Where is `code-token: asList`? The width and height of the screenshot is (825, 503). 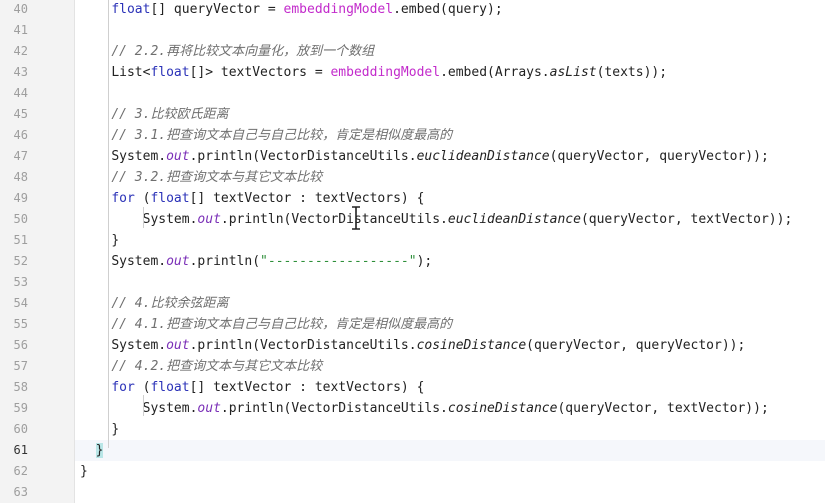
code-token: asList is located at coordinates (573, 72).